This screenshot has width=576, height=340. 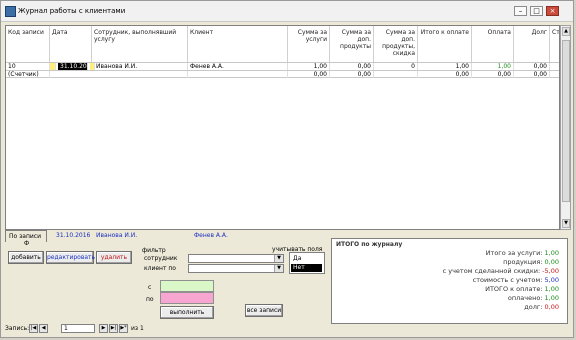 What do you see at coordinates (114, 257) in the screenshot?
I see `delete-button: удалить` at bounding box center [114, 257].